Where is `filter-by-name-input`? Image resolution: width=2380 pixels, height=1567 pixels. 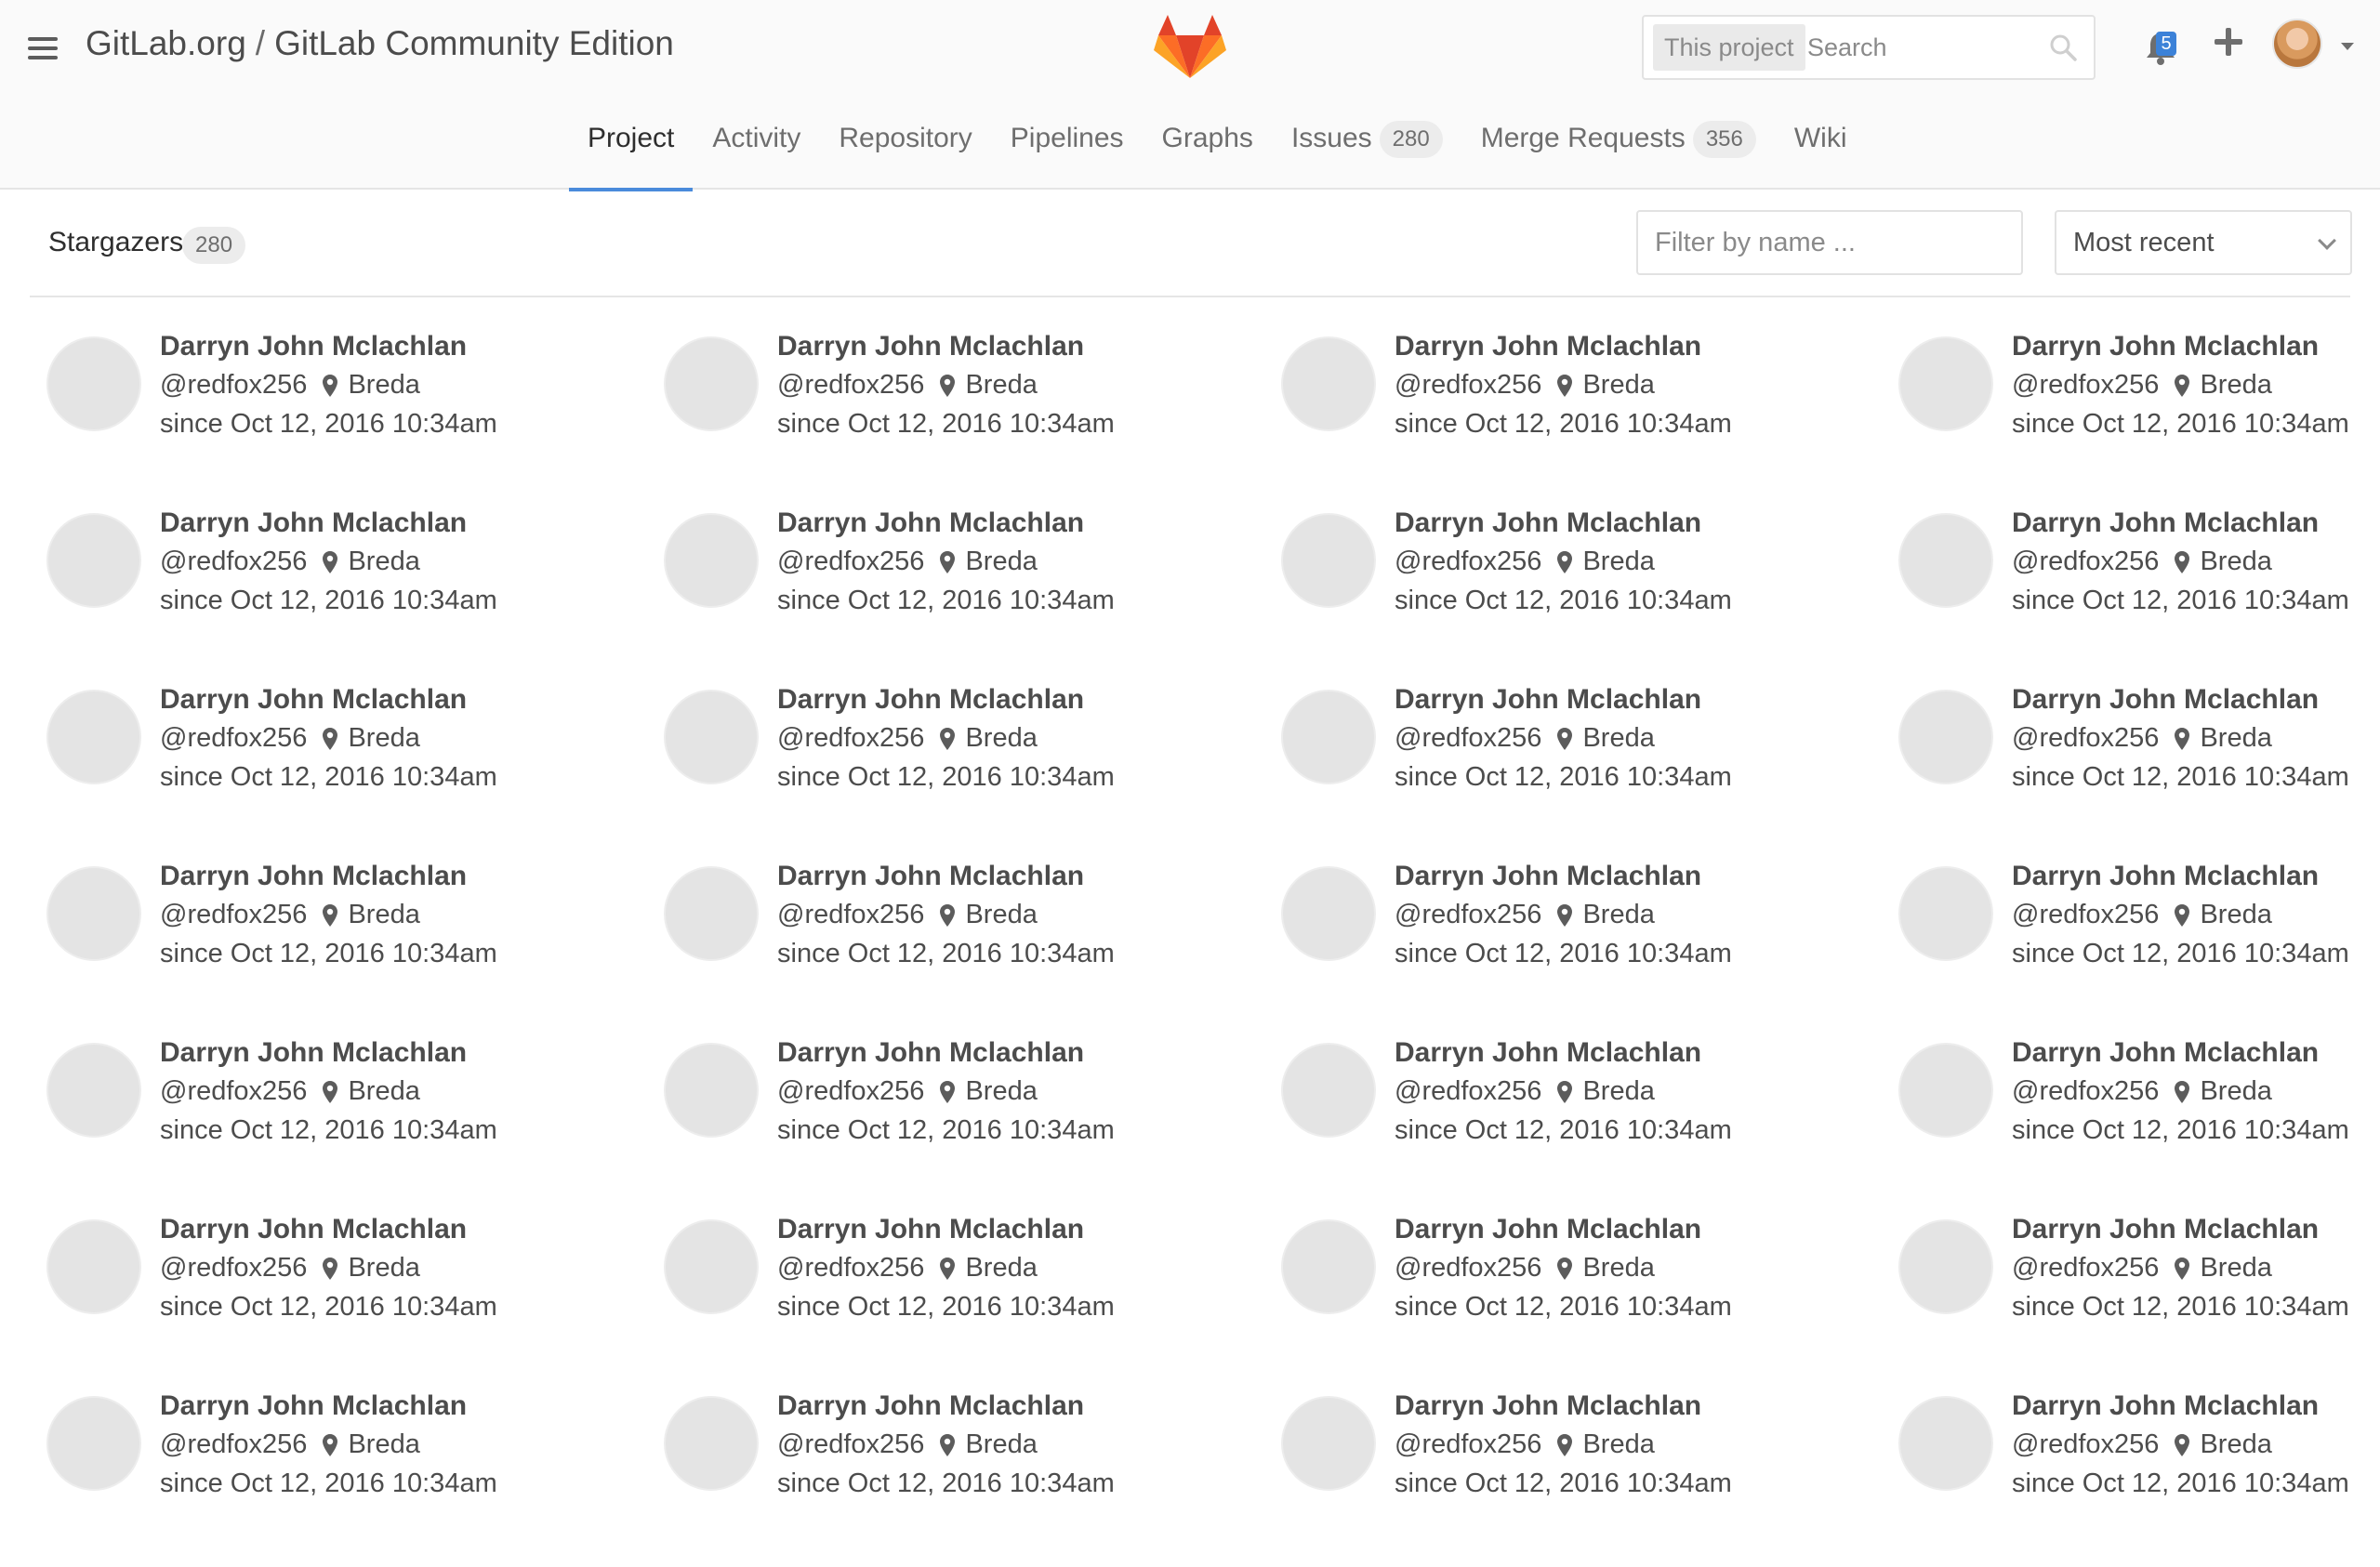 filter-by-name-input is located at coordinates (1829, 242).